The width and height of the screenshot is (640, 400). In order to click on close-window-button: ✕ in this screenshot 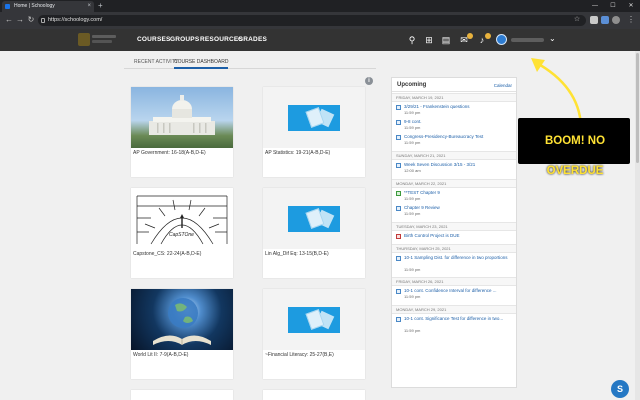, I will do `click(631, 6)`.